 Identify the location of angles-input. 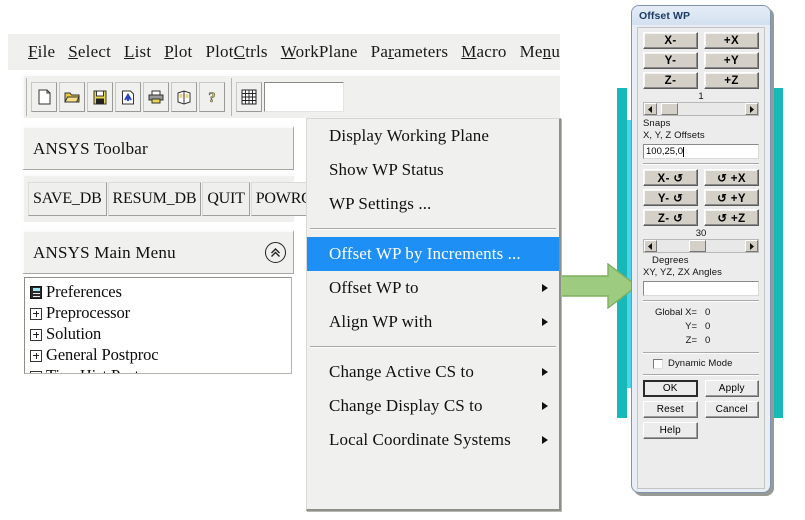
(701, 288).